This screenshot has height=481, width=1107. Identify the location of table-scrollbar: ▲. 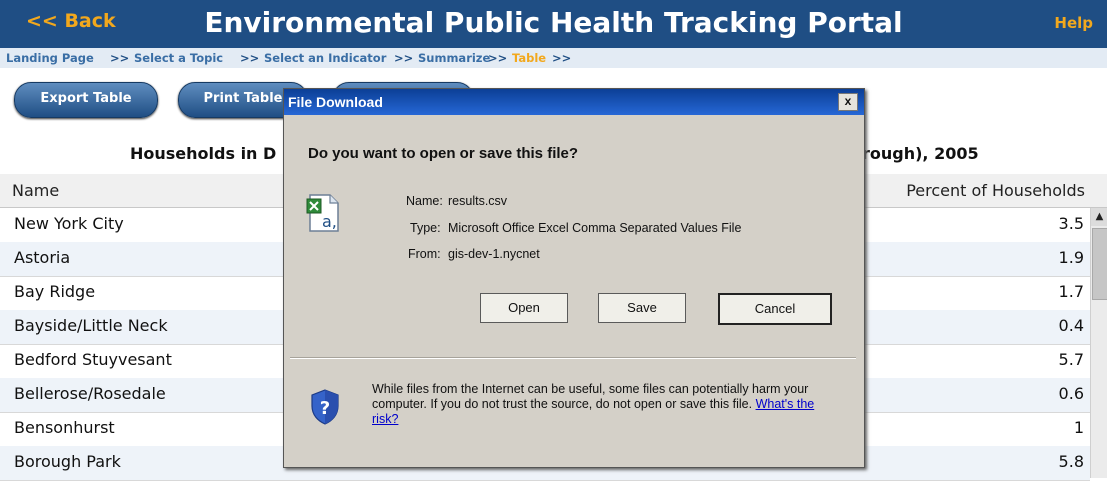
(1098, 343).